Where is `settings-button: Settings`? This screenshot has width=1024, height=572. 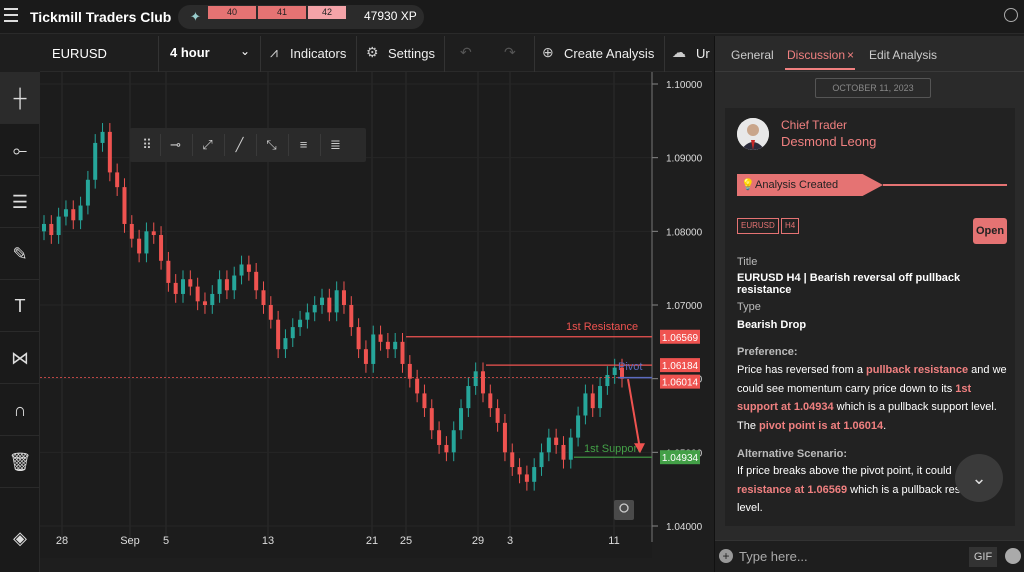 settings-button: Settings is located at coordinates (411, 53).